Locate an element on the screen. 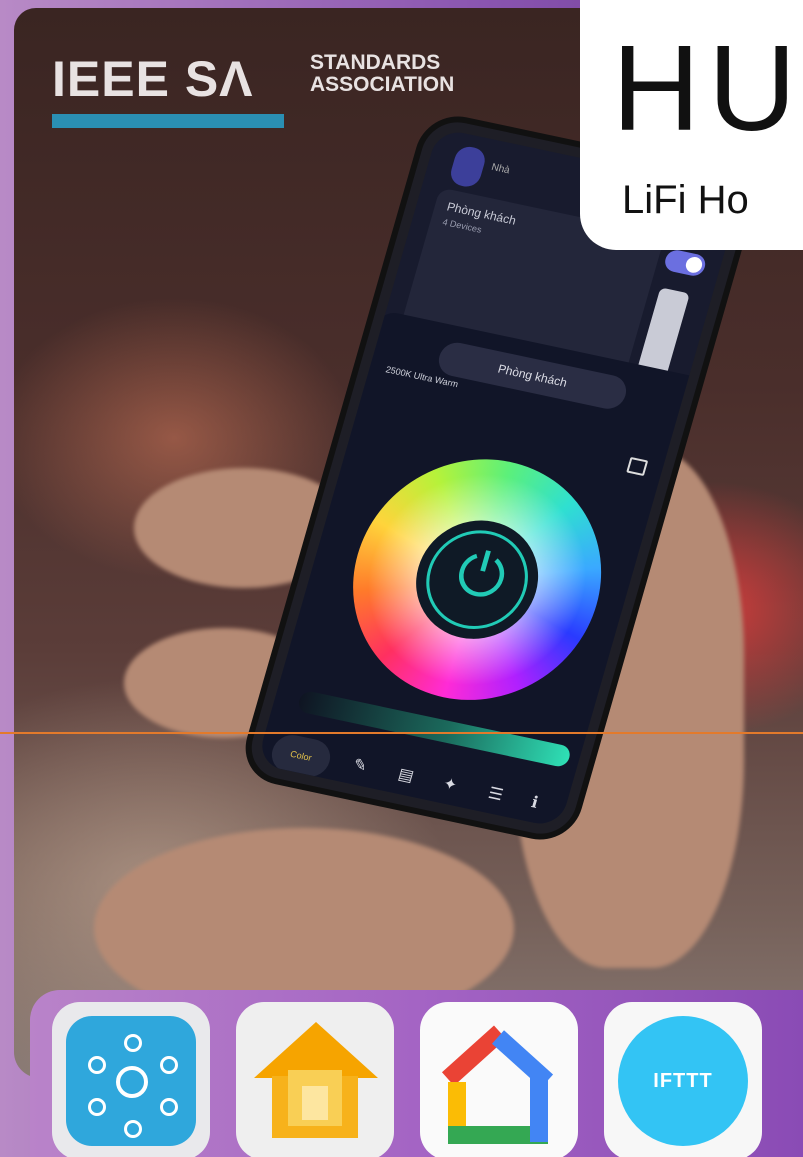 This screenshot has height=1157, width=803. info-icon: ℹ is located at coordinates (534, 802).